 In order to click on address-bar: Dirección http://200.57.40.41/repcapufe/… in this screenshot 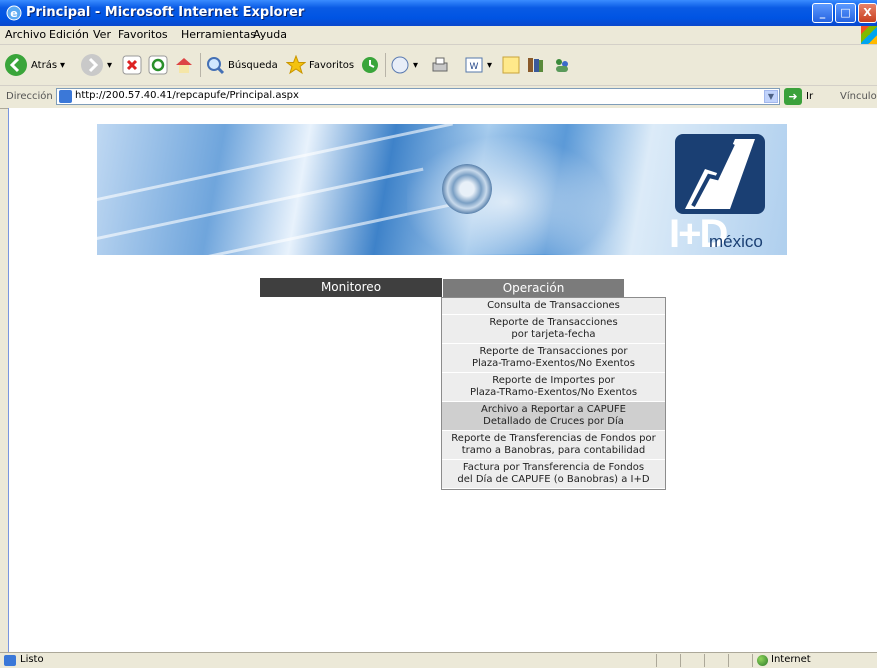, I will do `click(438, 97)`.